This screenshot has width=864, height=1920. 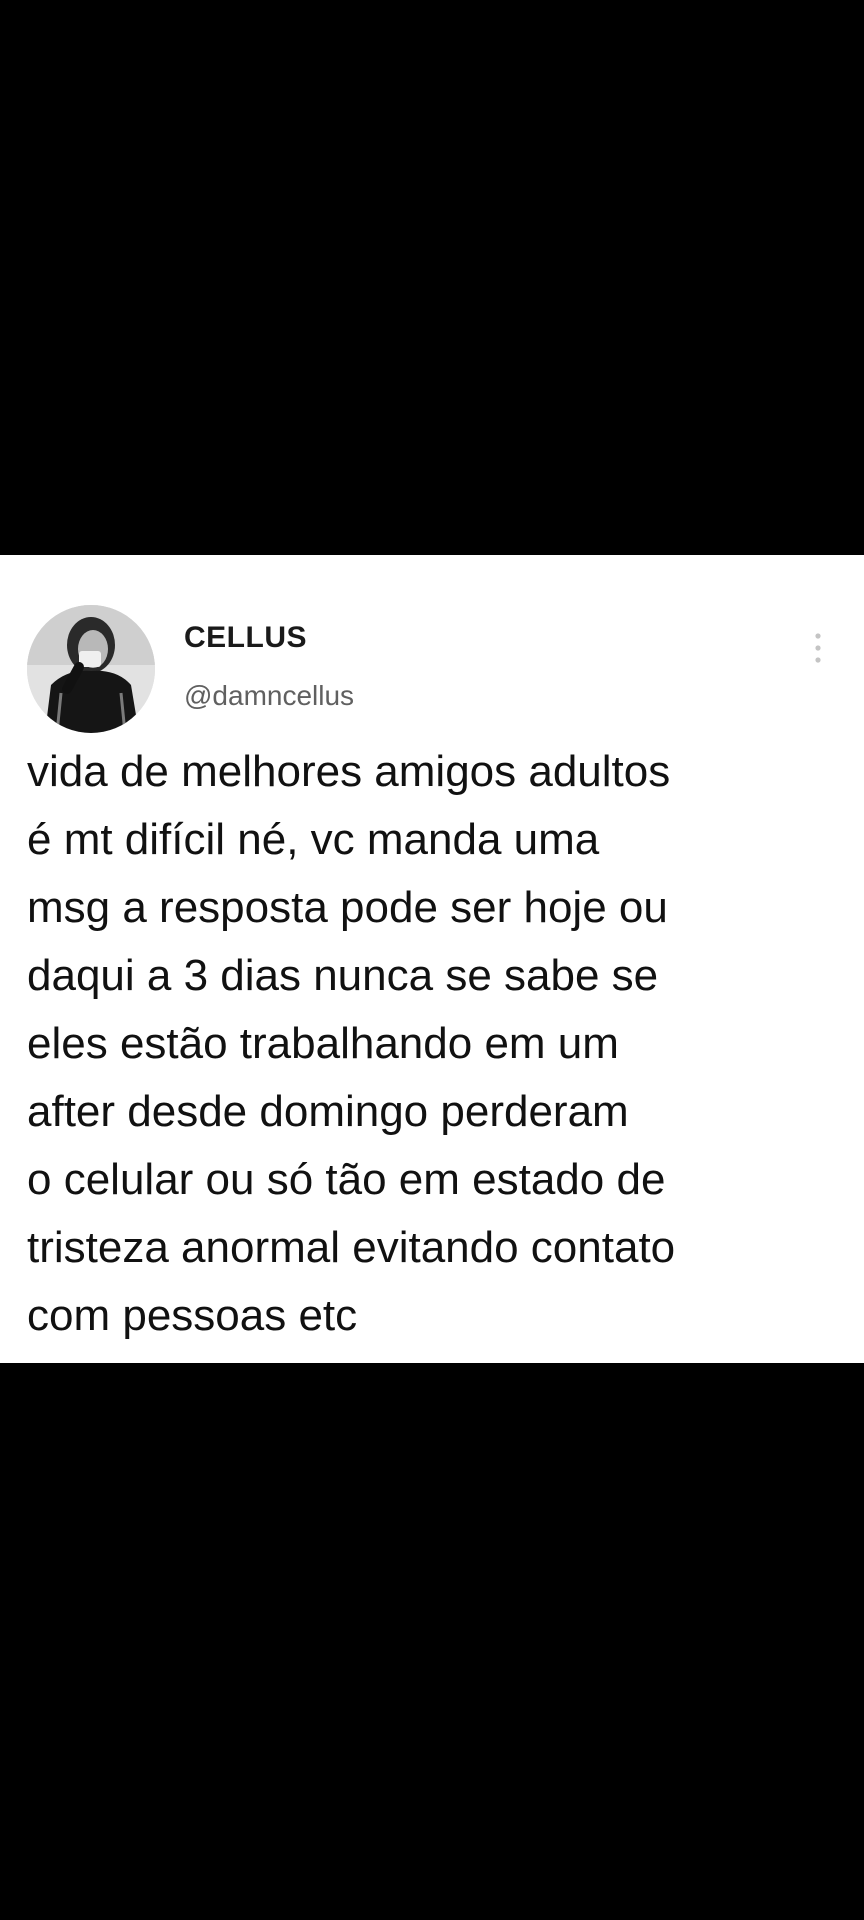 I want to click on tweet-text-line: after desde domingo perderam, so click(x=328, y=1111).